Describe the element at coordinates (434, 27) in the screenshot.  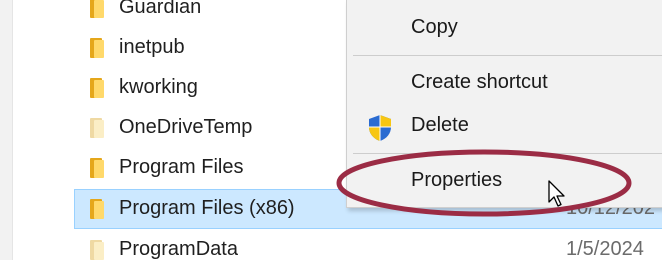
I see `menu-item-label: Copy` at that location.